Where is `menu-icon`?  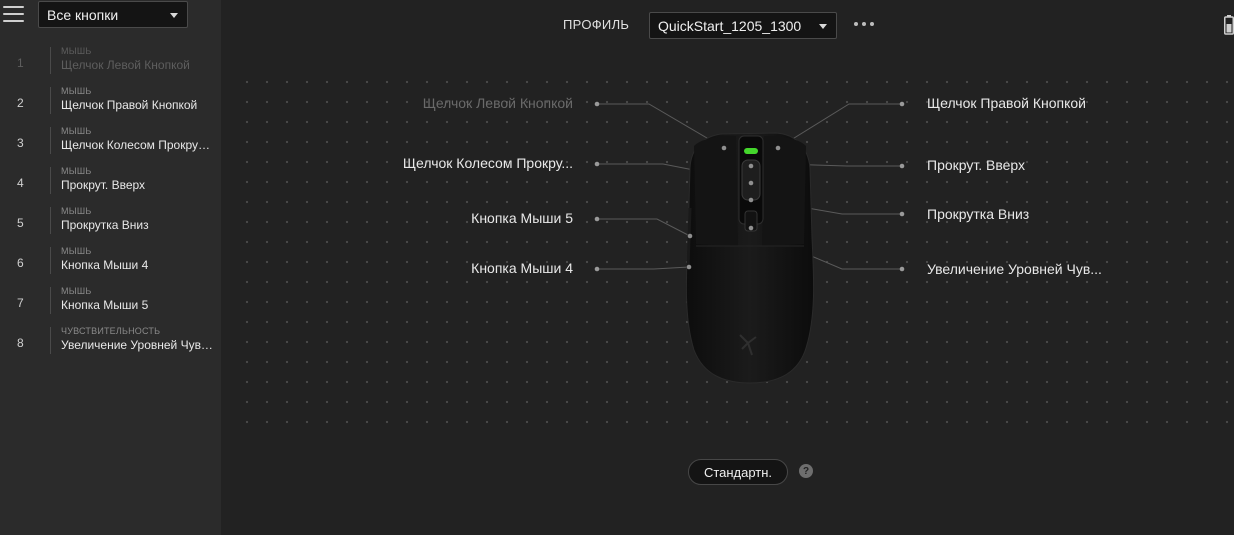
menu-icon is located at coordinates (13, 14).